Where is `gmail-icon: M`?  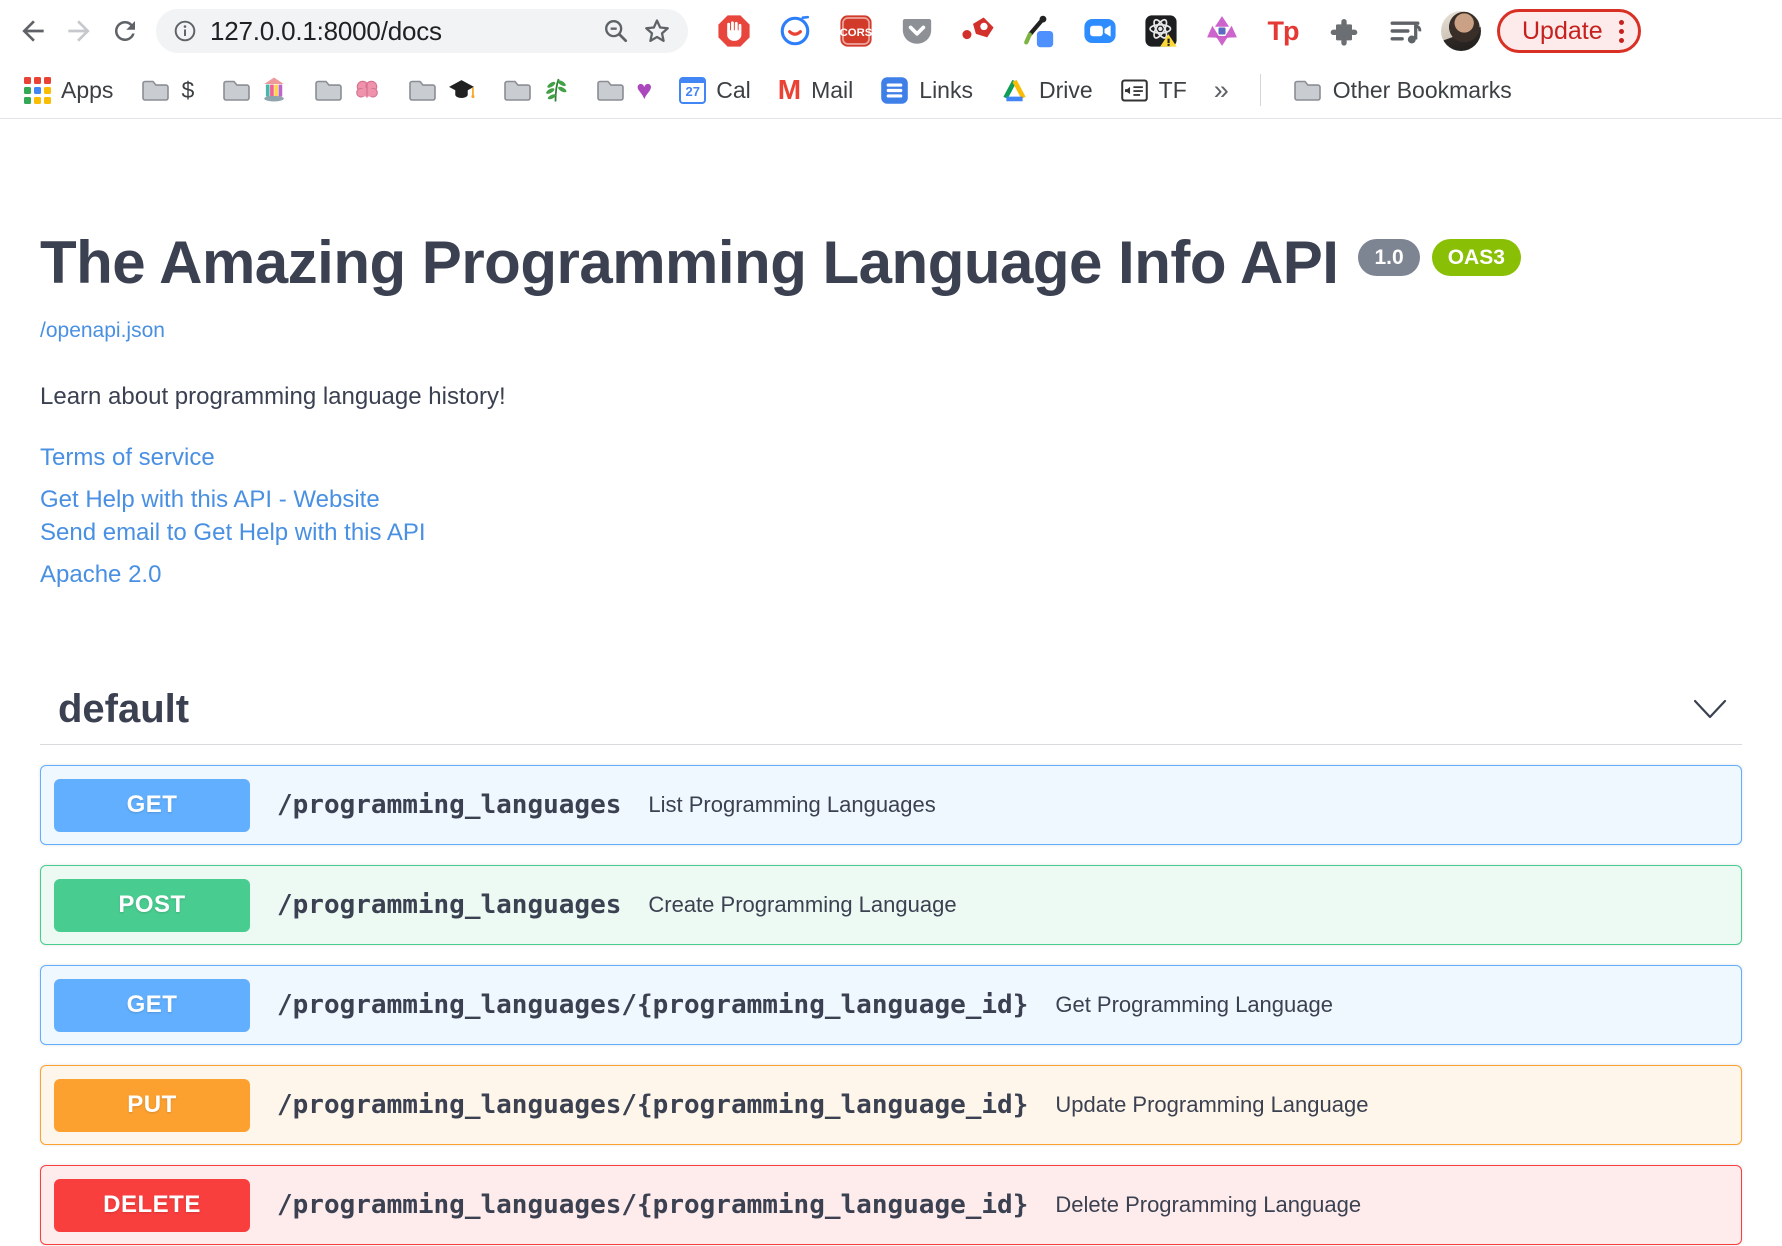
gmail-icon: M is located at coordinates (789, 89).